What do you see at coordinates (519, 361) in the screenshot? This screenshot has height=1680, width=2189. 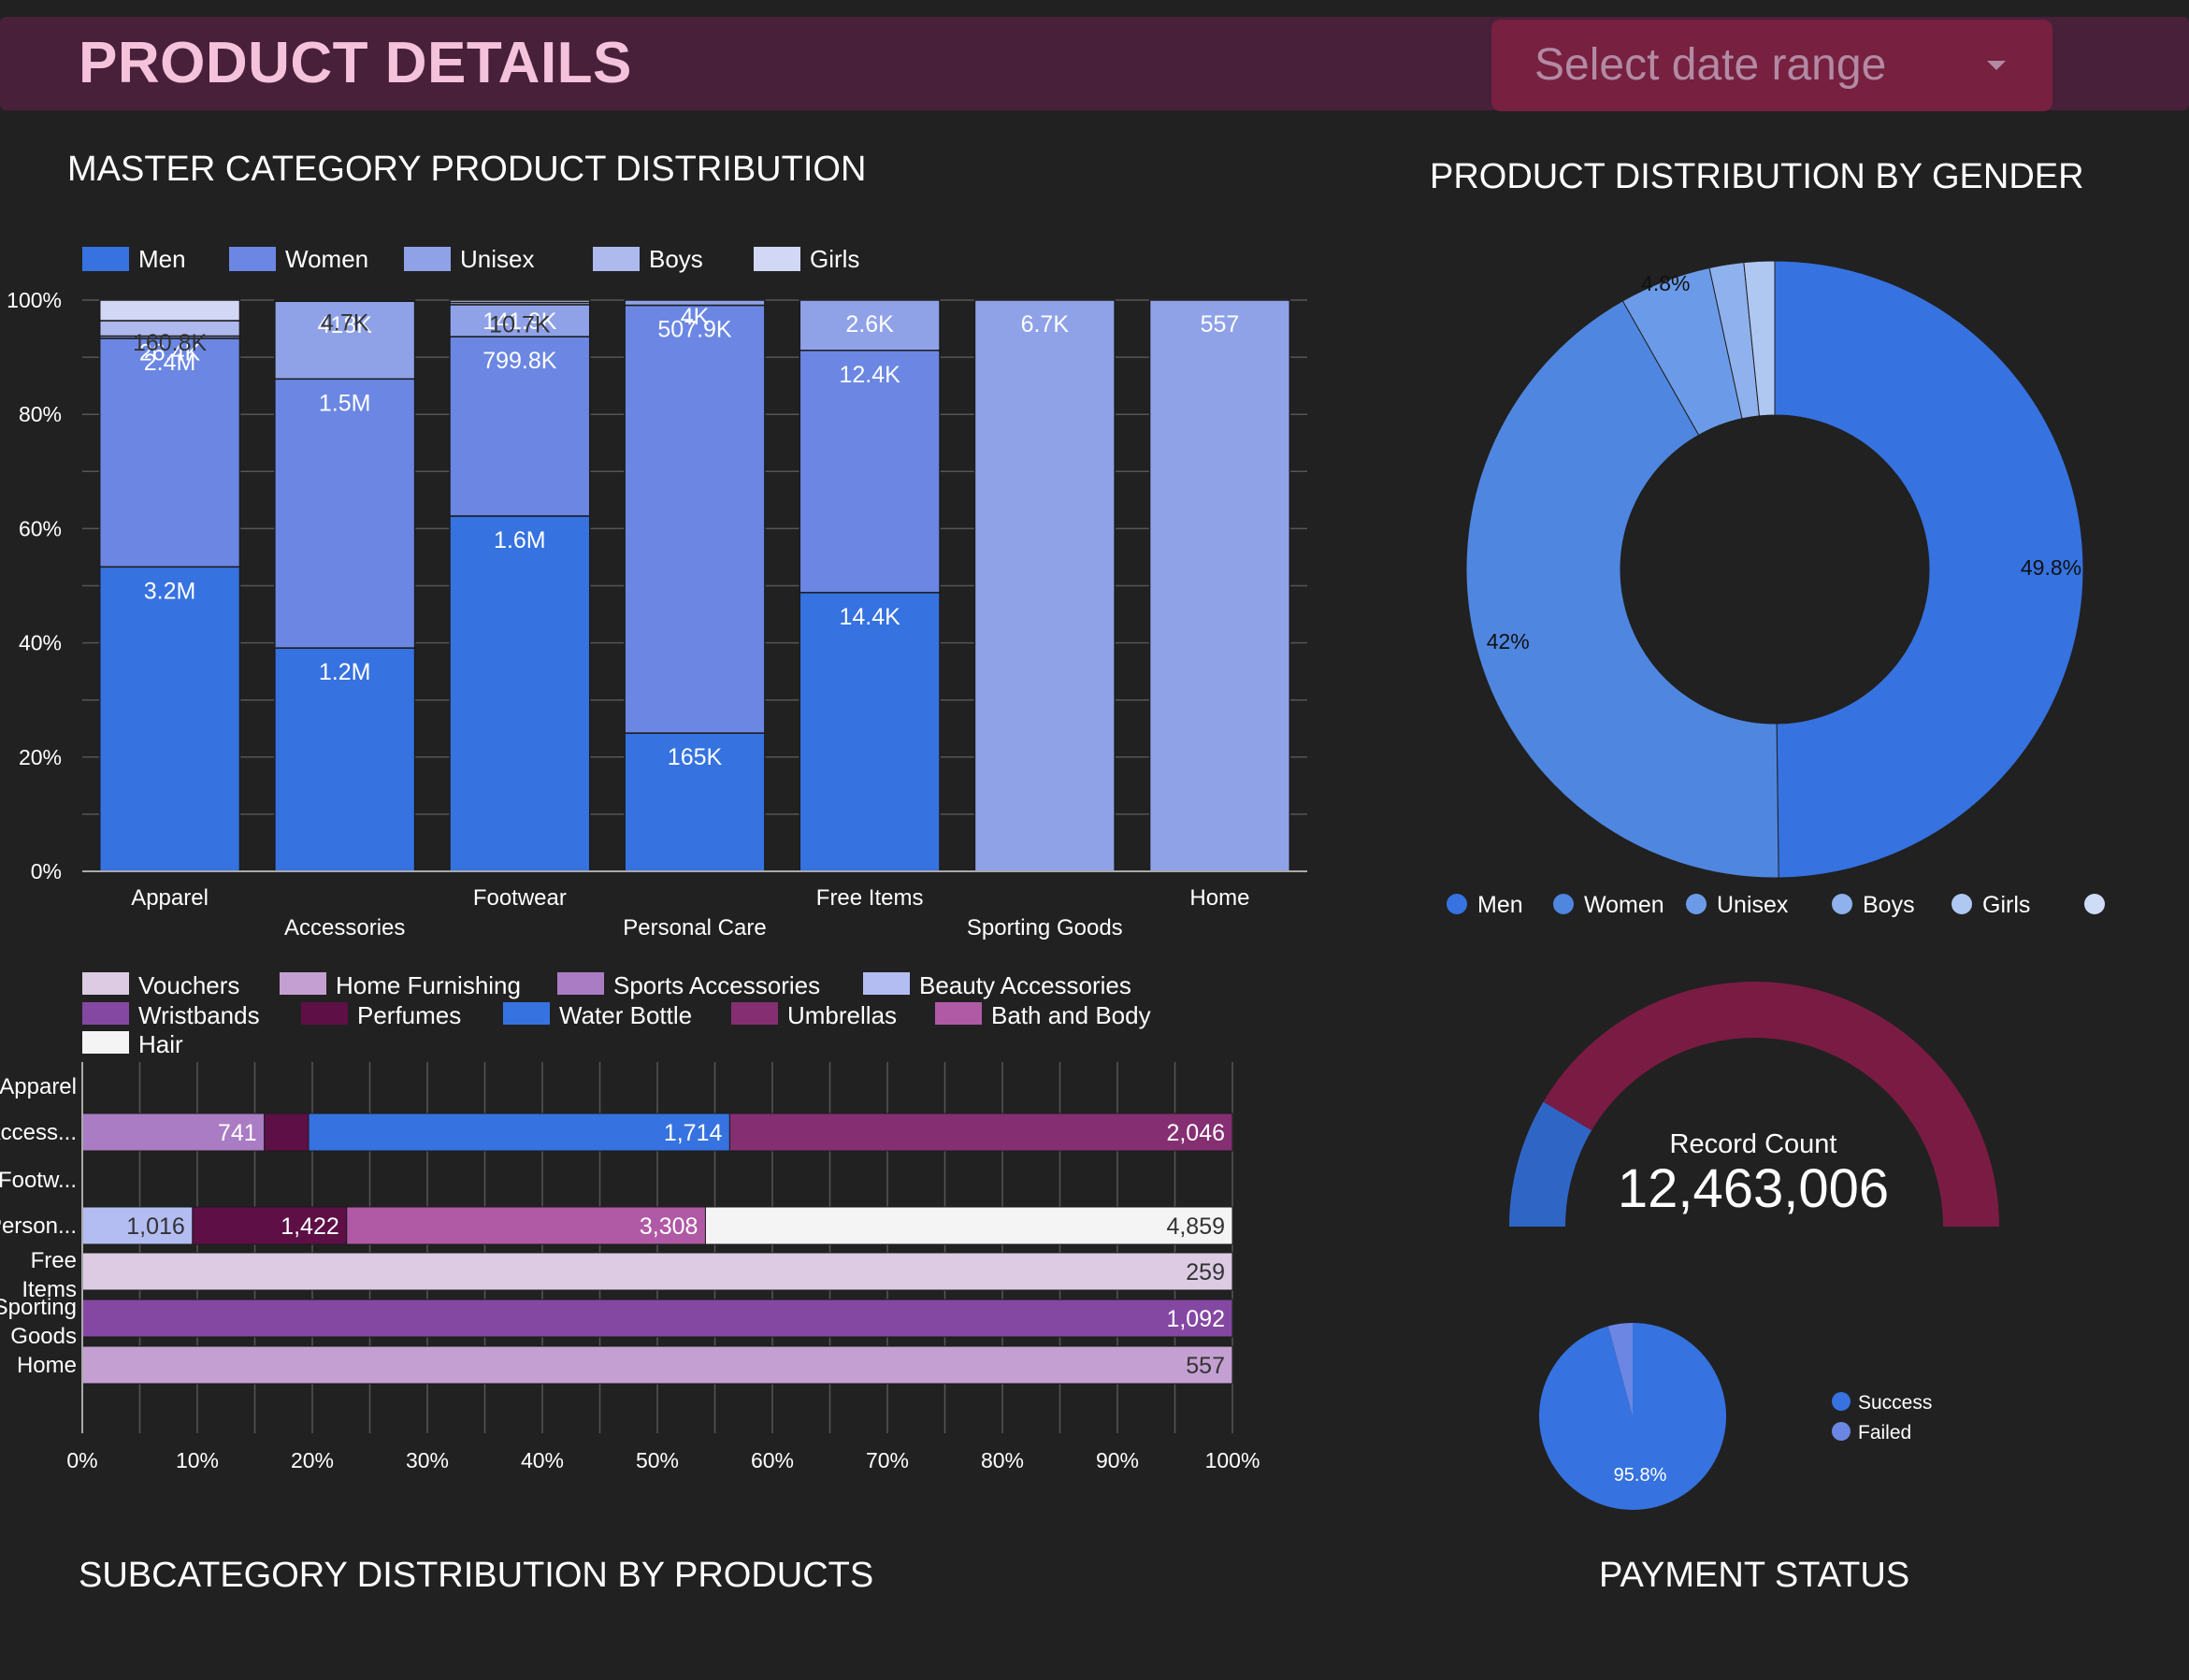 I see `master-data-label: 799.8K` at bounding box center [519, 361].